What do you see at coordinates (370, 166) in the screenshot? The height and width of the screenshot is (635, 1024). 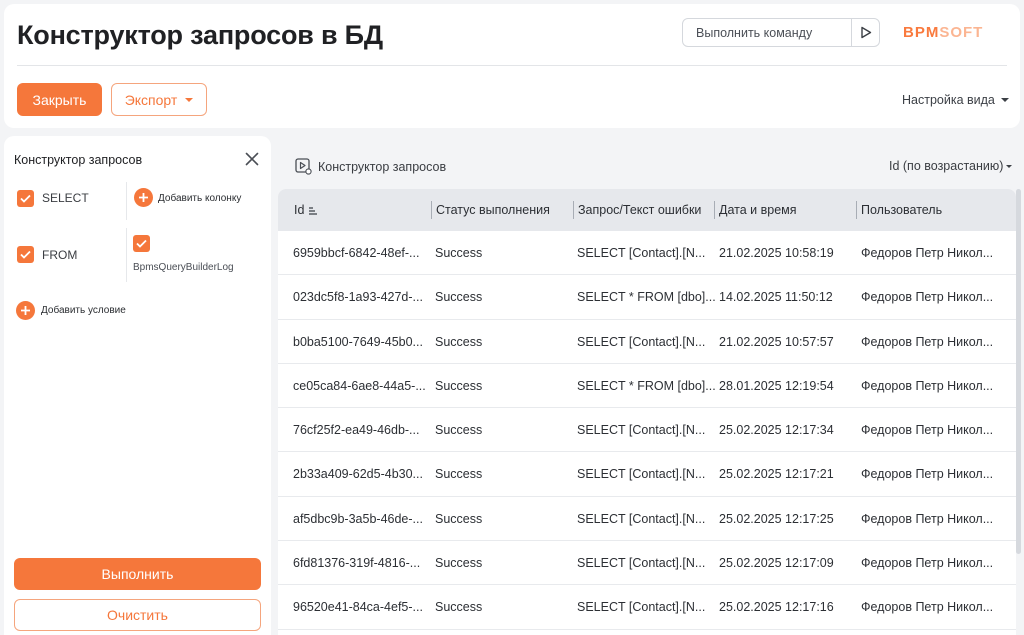 I see `results-title: Конструктор запросов` at bounding box center [370, 166].